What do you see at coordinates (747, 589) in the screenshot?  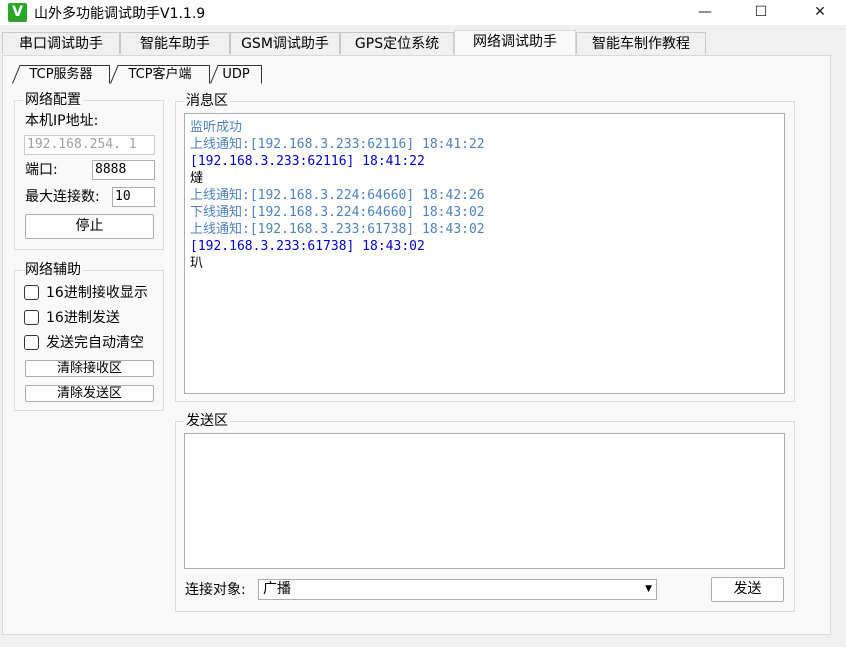 I see `send-button: 发送` at bounding box center [747, 589].